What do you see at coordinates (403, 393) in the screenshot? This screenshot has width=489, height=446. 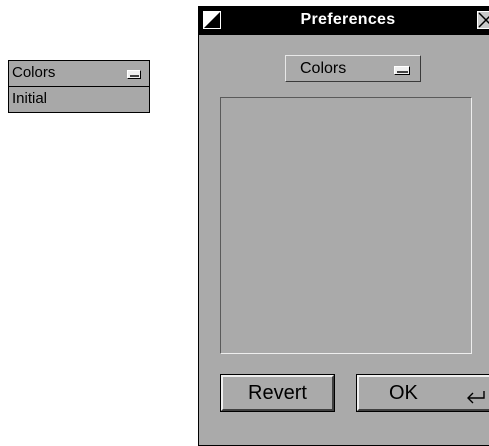 I see `ok-button-label: OK` at bounding box center [403, 393].